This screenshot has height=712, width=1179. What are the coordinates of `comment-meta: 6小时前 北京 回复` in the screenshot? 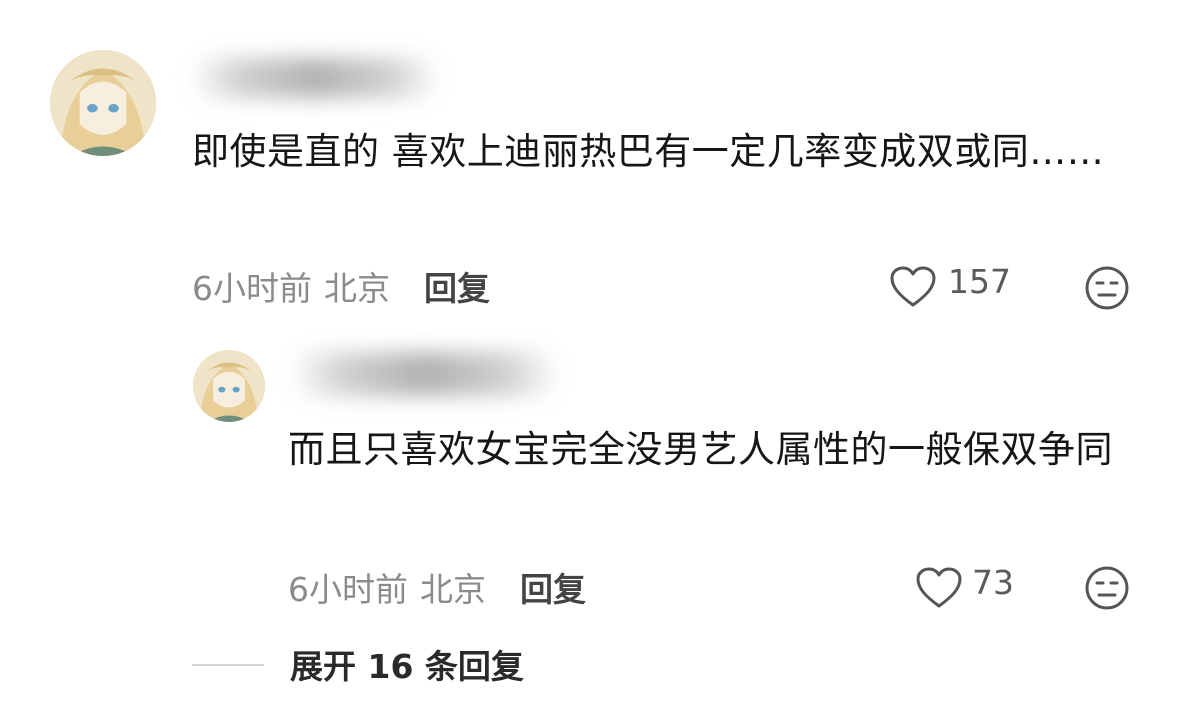 It's located at (341, 286).